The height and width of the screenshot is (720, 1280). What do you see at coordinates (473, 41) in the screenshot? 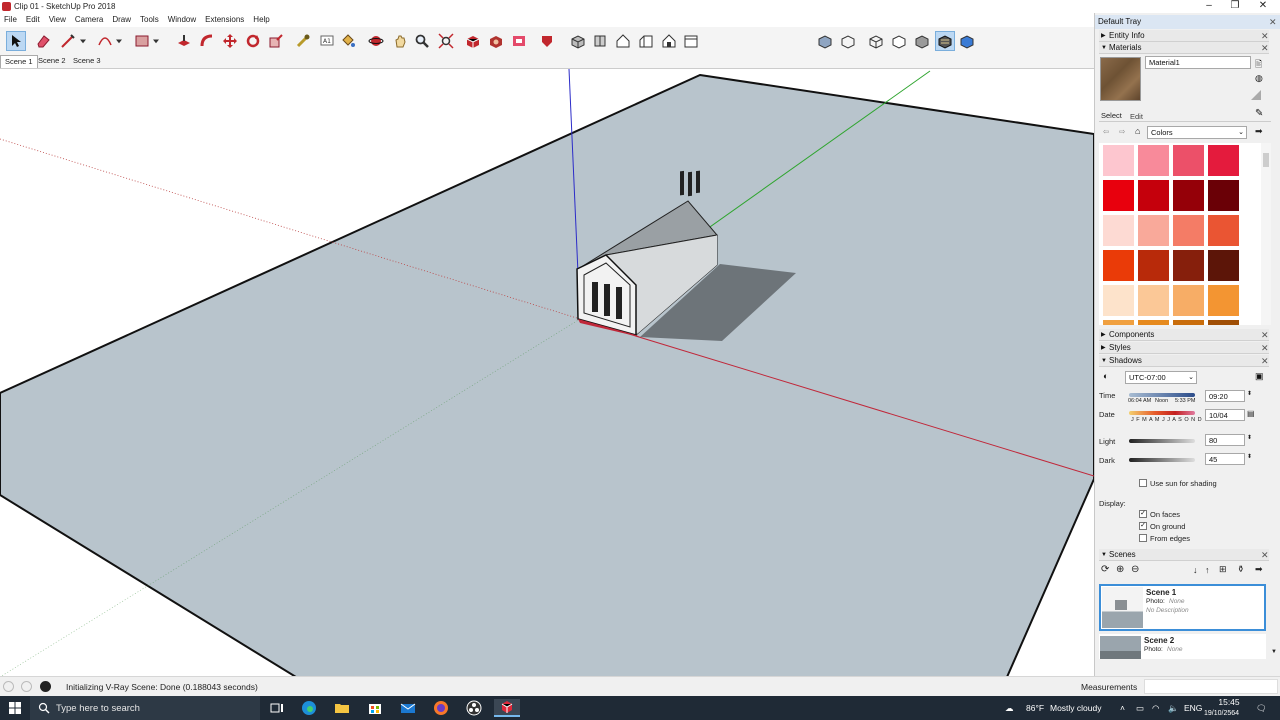
I see `3d-warehouse-icon` at bounding box center [473, 41].